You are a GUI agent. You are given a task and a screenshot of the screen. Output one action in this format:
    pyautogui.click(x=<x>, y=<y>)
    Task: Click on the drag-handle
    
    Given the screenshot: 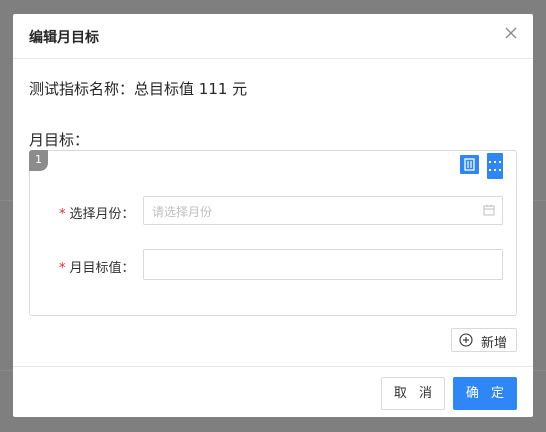 What is the action you would take?
    pyautogui.click(x=495, y=166)
    